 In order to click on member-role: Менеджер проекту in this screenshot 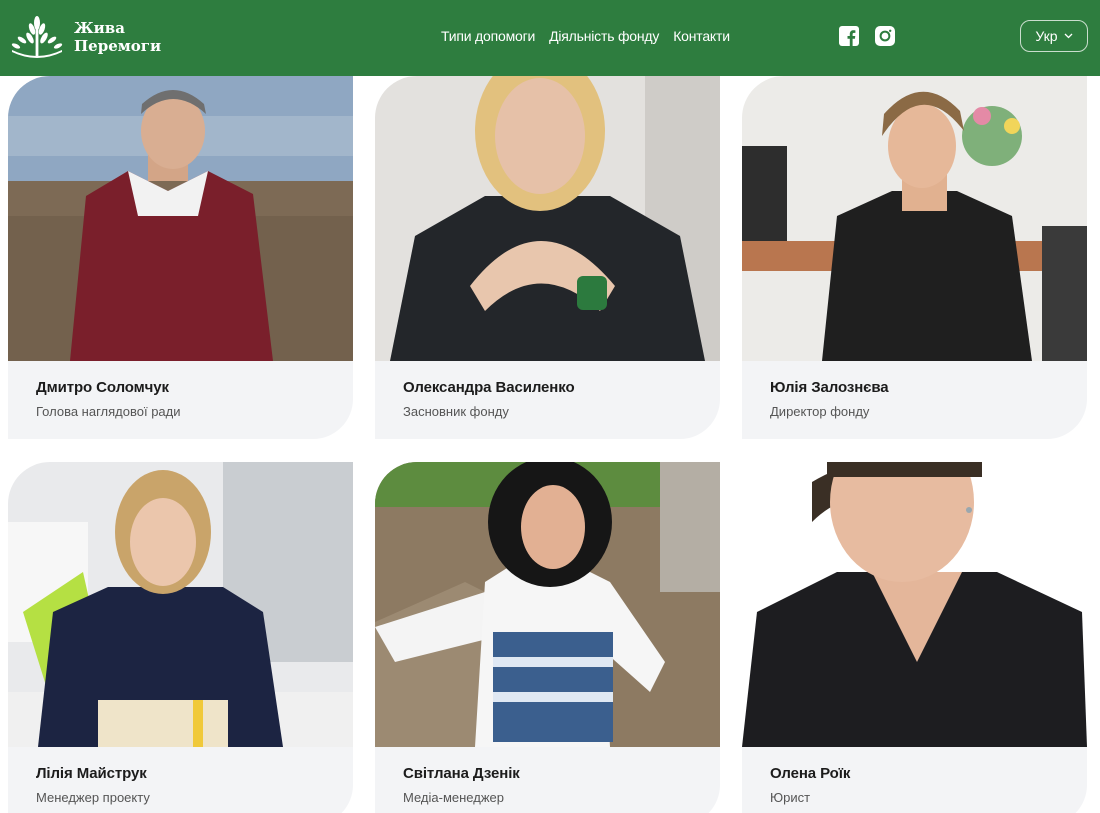, I will do `click(93, 797)`.